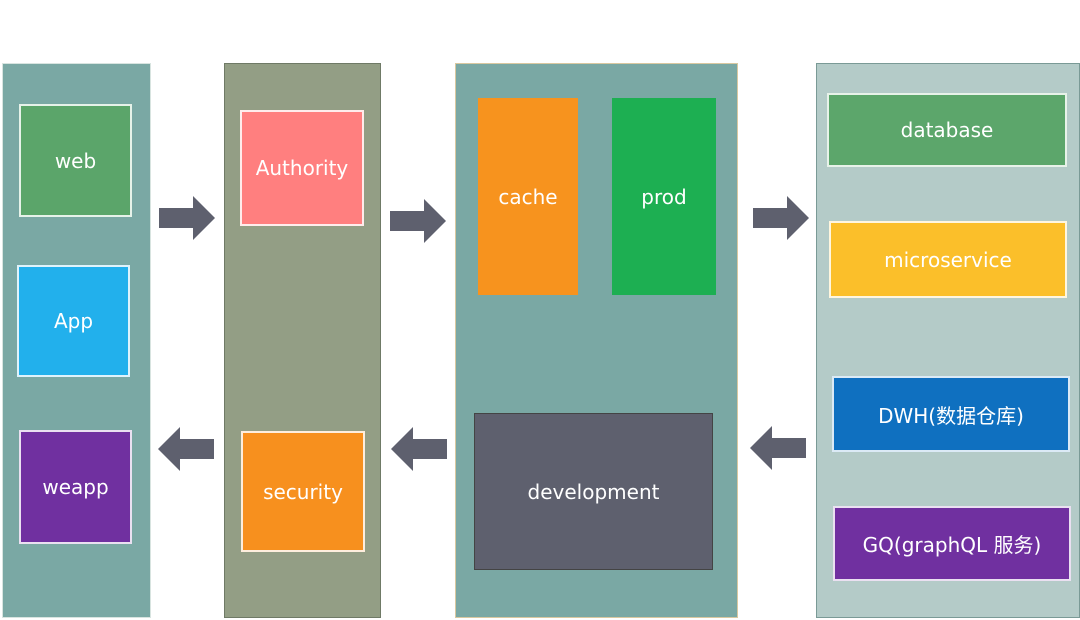 This screenshot has width=1080, height=620. I want to click on weapp-box: weapp, so click(75, 487).